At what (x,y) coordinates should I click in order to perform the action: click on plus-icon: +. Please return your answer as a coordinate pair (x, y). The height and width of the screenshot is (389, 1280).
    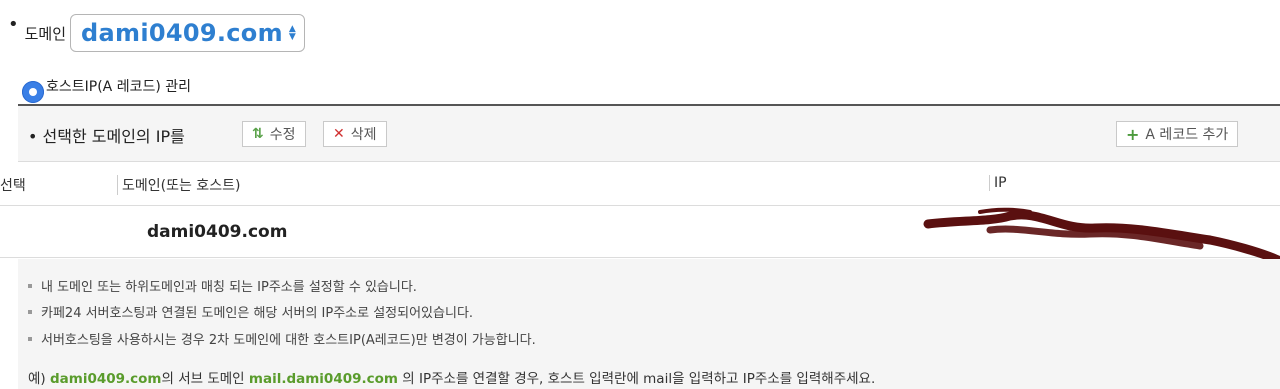
    Looking at the image, I should click on (1133, 134).